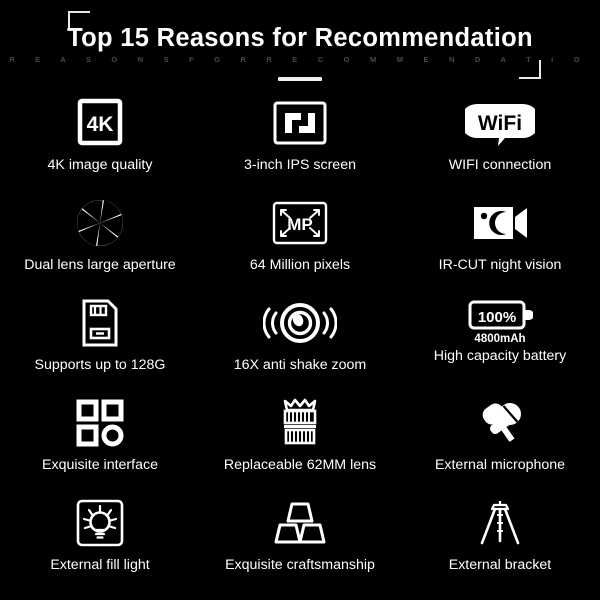  I want to click on svg-text: 100%, so click(497, 317).